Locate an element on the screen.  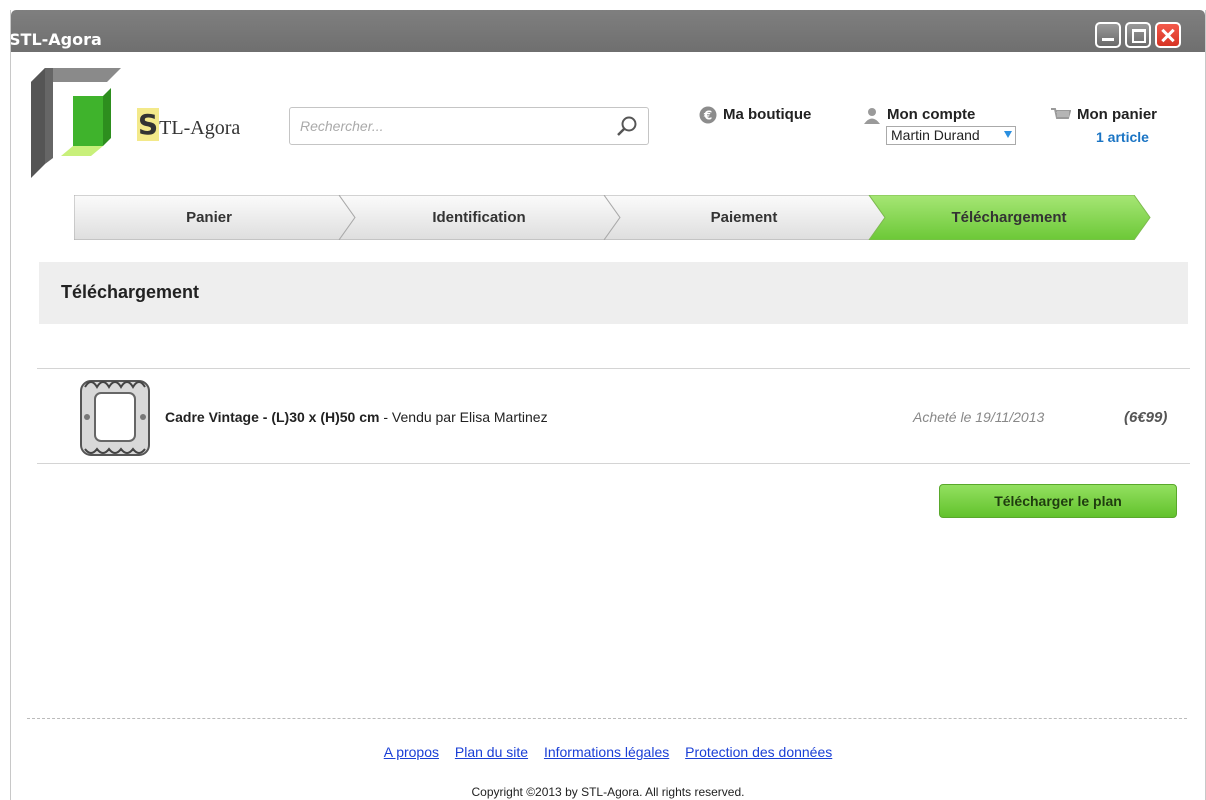
step-identification: Identification is located at coordinates (479, 217).